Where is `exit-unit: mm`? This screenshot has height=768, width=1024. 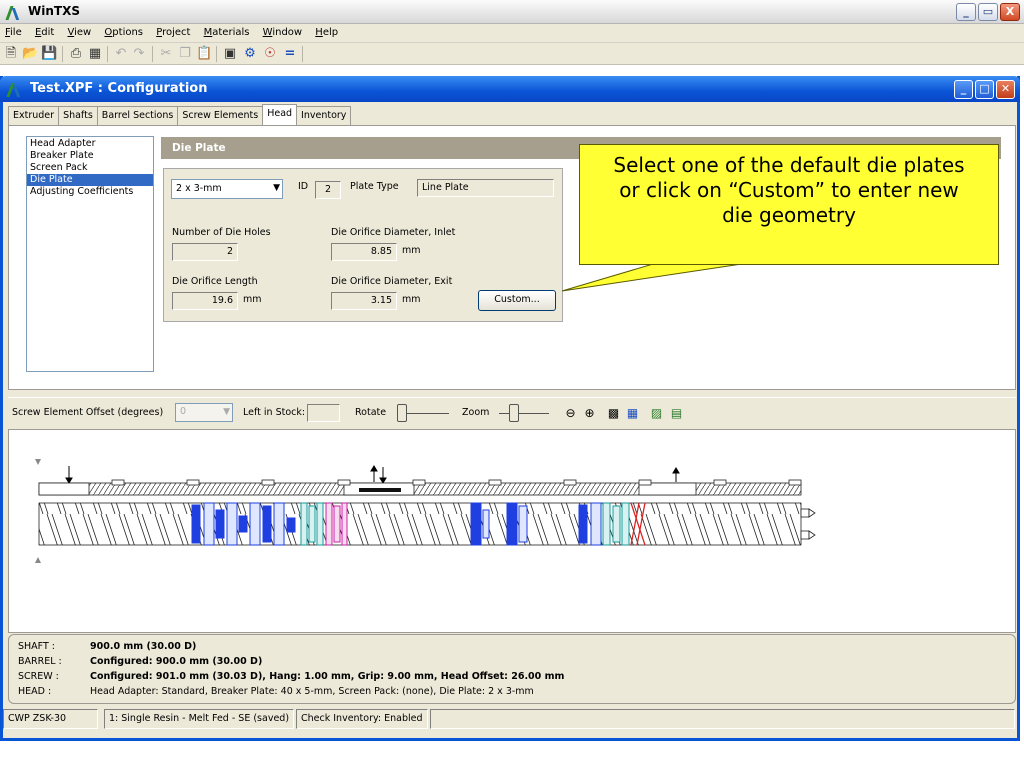
exit-unit: mm is located at coordinates (411, 299).